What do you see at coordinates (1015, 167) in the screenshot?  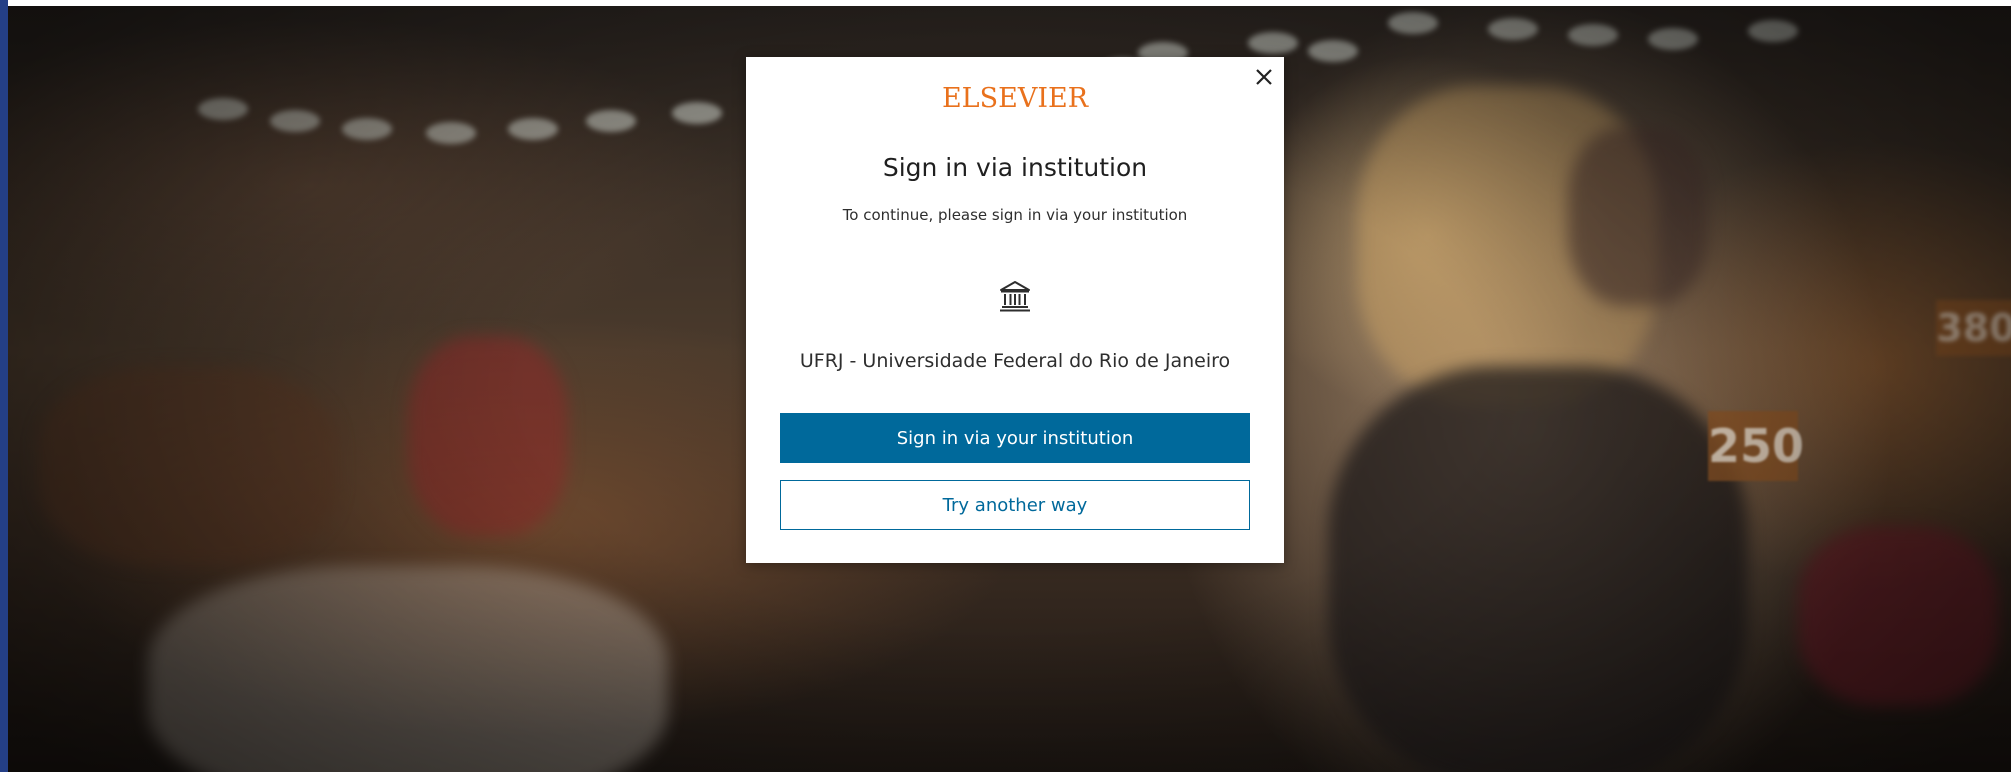 I see `dialog-title: Sign in via institution` at bounding box center [1015, 167].